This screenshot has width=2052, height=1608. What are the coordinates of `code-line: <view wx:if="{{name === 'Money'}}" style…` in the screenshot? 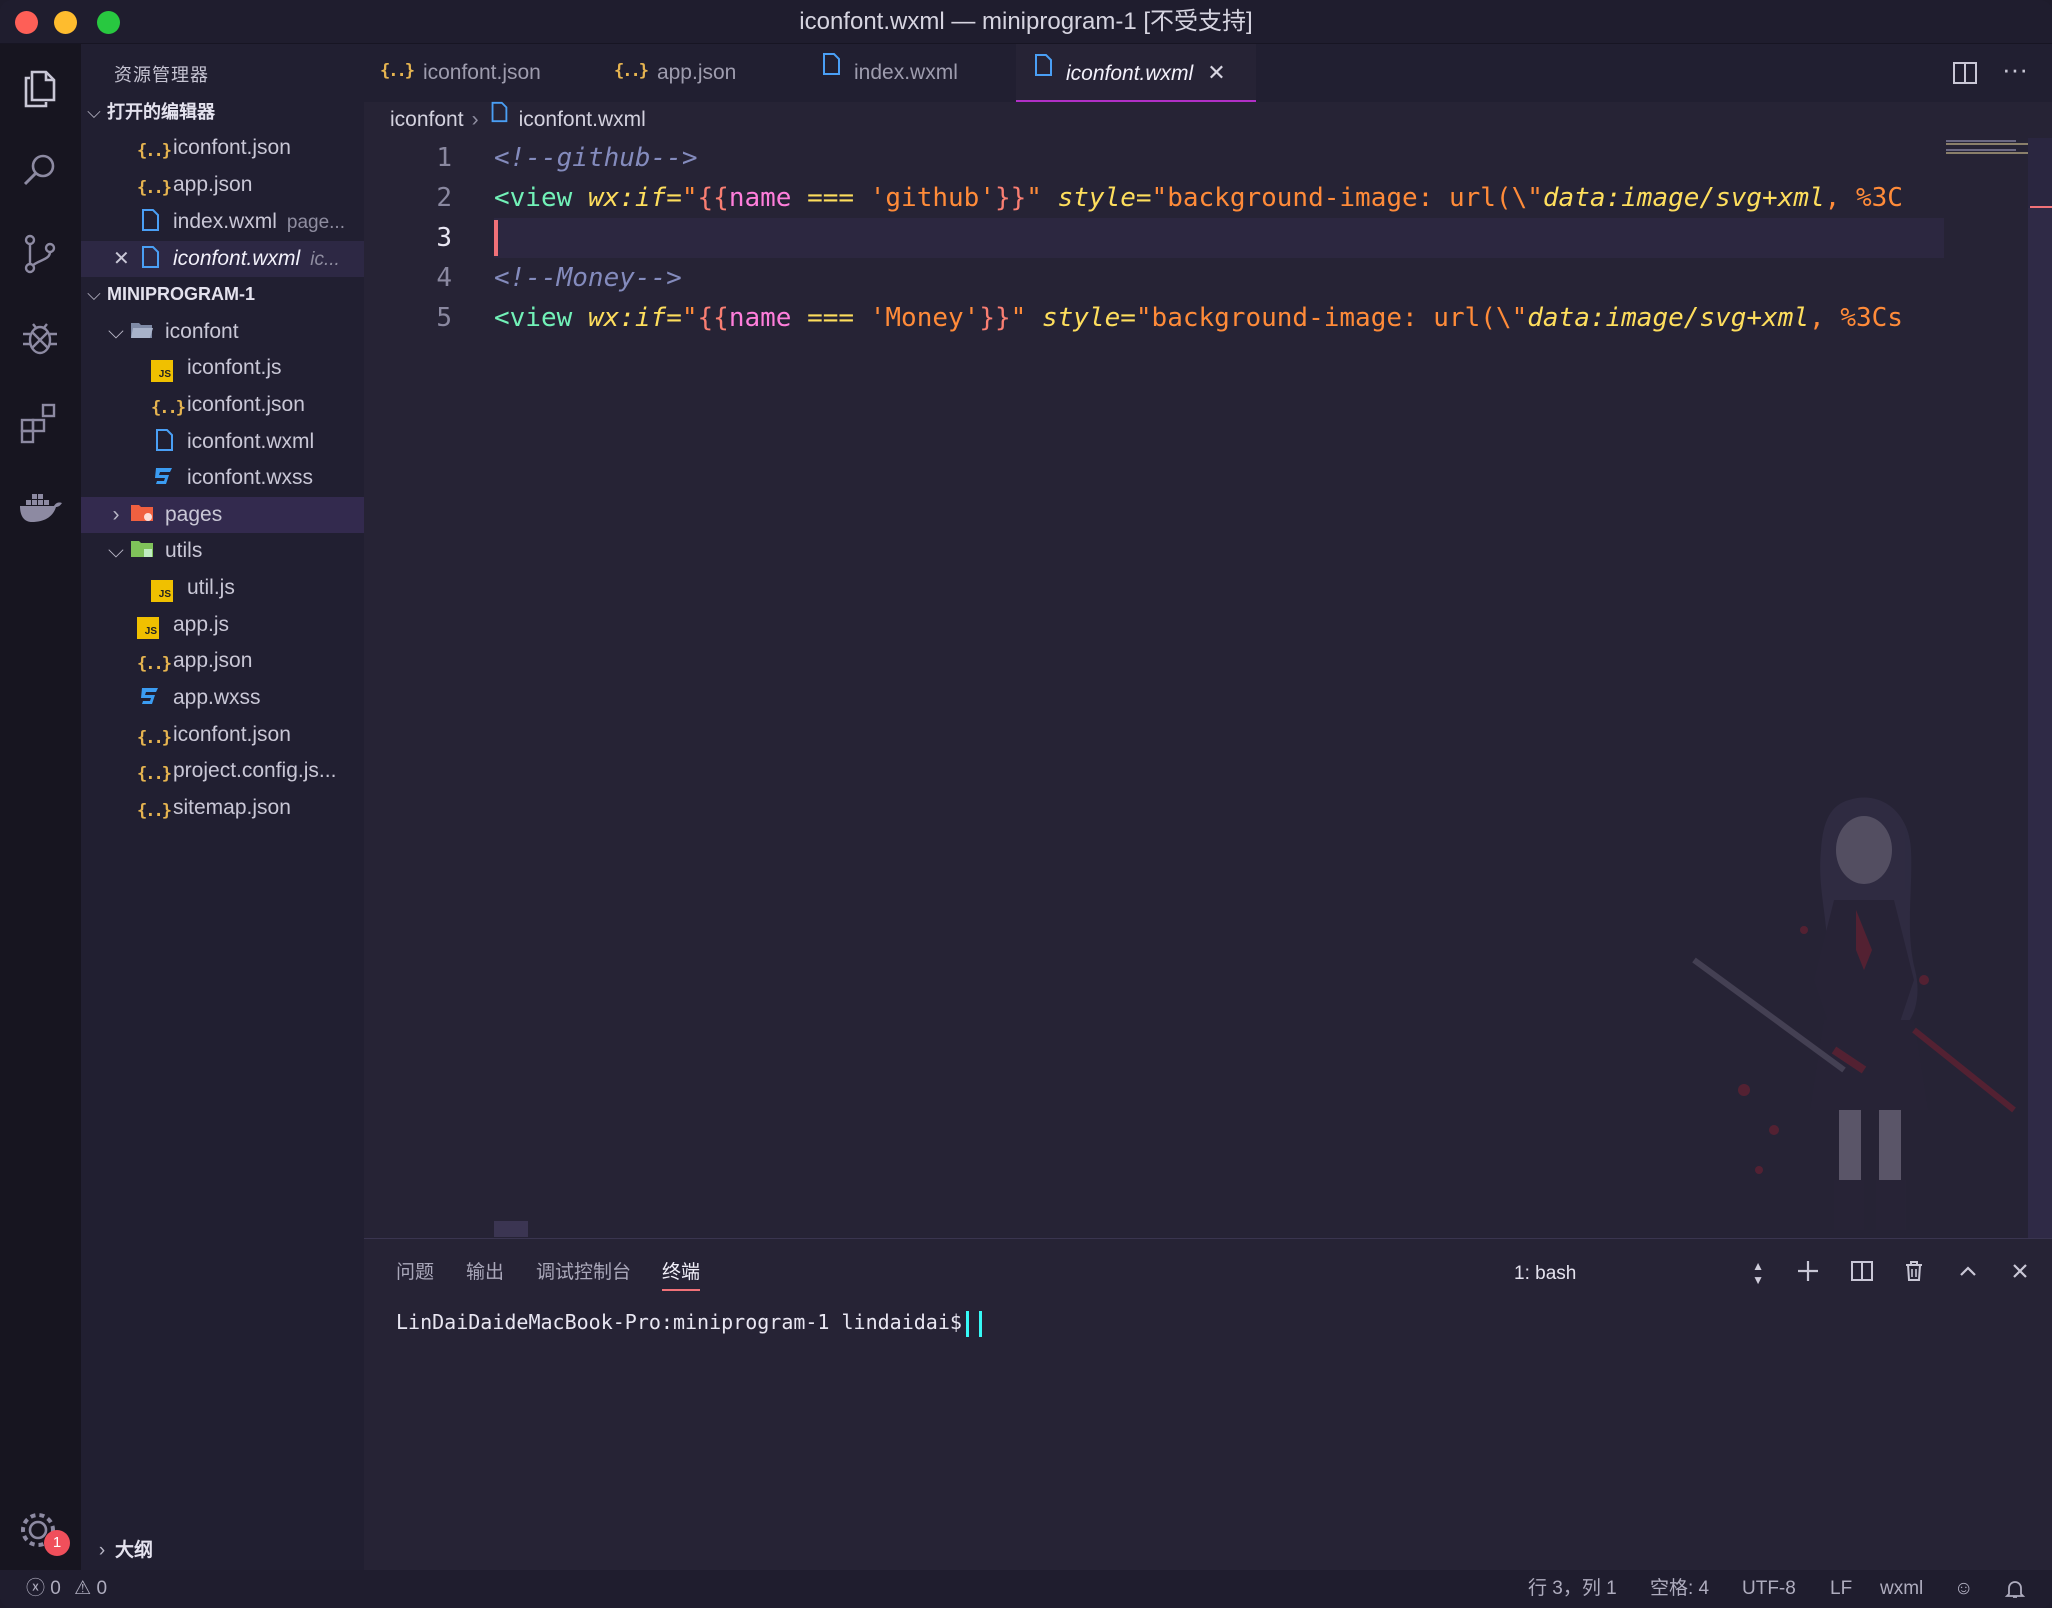 It's located at (1219, 318).